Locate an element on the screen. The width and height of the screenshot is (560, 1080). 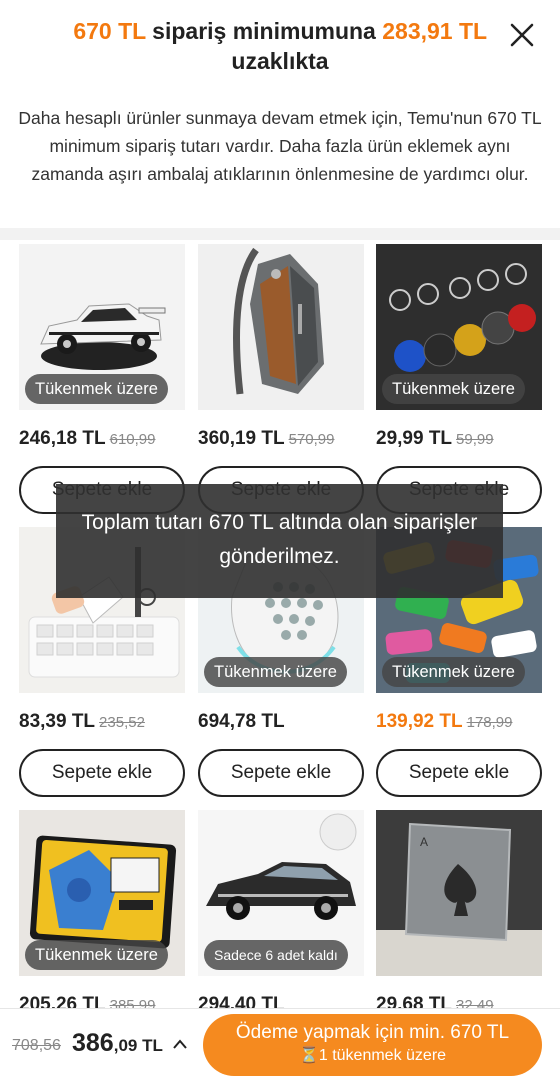
product-price: 139,92 TL is located at coordinates (419, 721).